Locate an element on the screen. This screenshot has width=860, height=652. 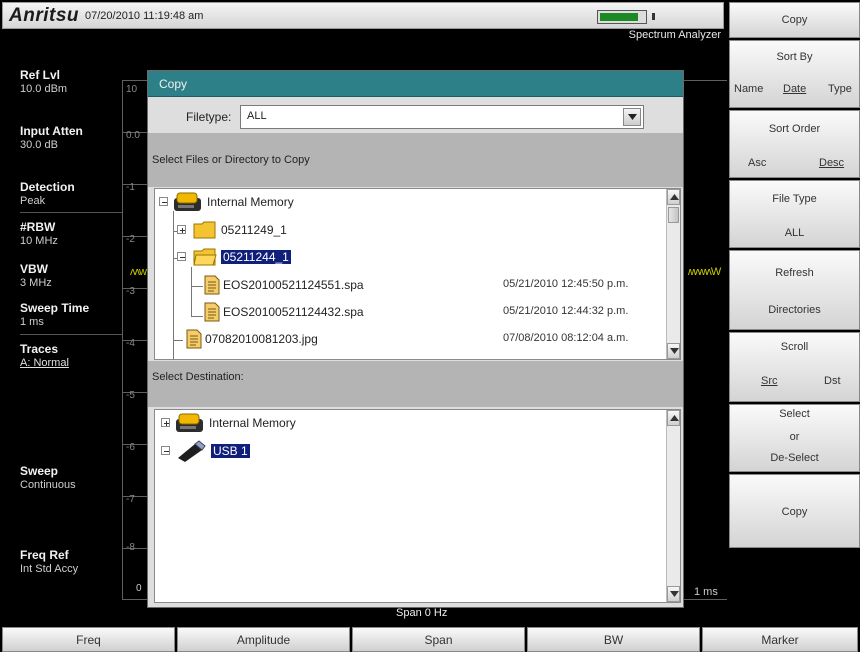
softkey-select-deselect: Select or De-Select is located at coordinates (794, 438).